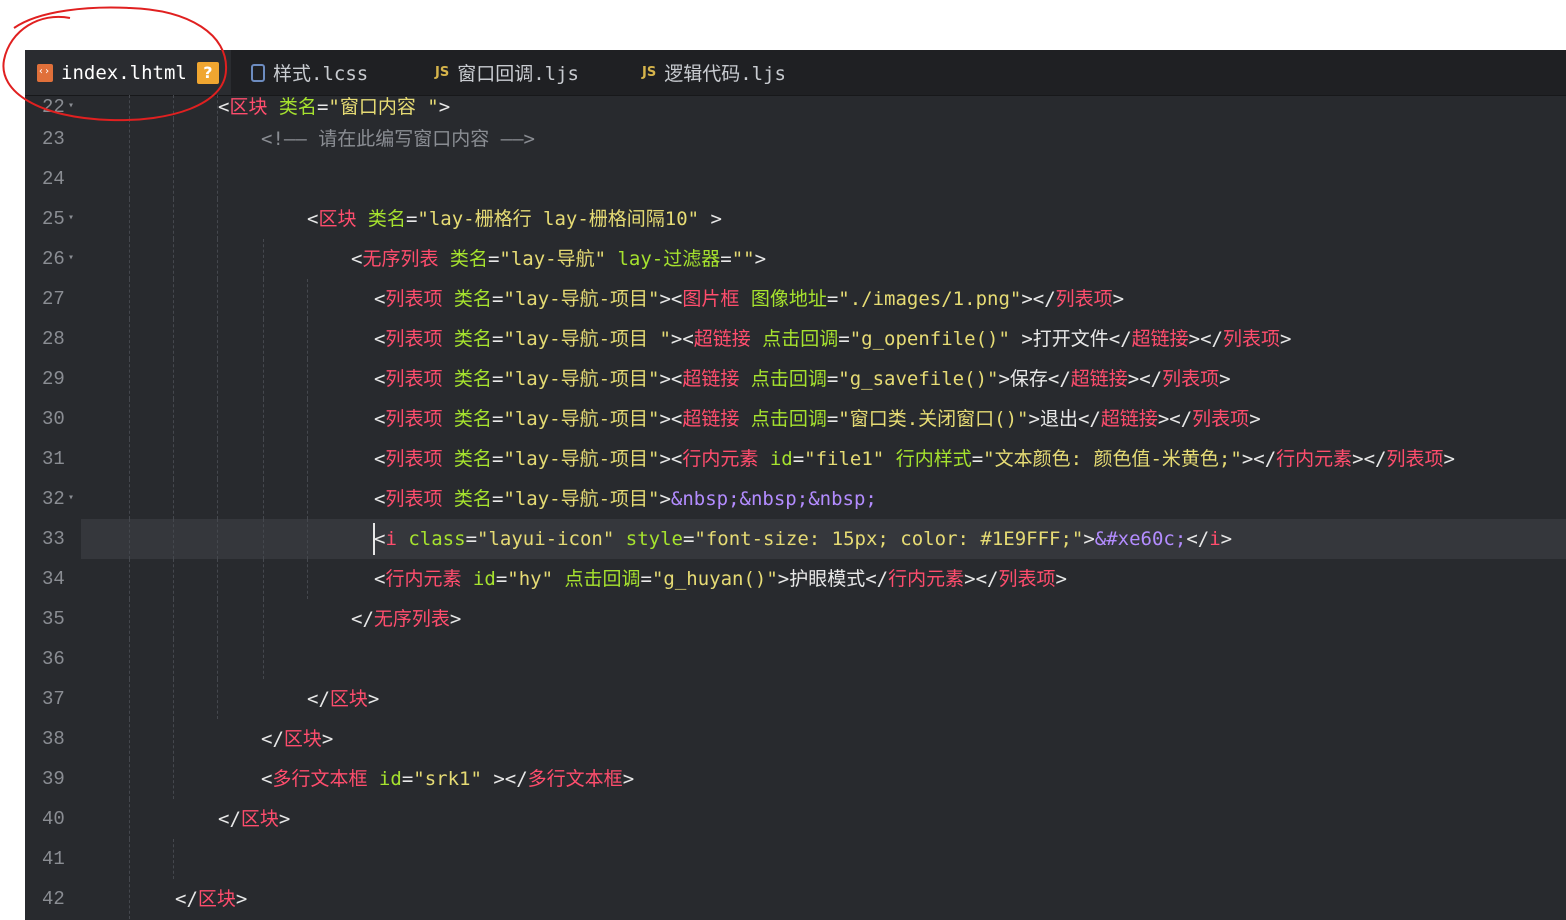  Describe the element at coordinates (795, 619) in the screenshot. I see `code-line: 35 </无序列表>` at that location.